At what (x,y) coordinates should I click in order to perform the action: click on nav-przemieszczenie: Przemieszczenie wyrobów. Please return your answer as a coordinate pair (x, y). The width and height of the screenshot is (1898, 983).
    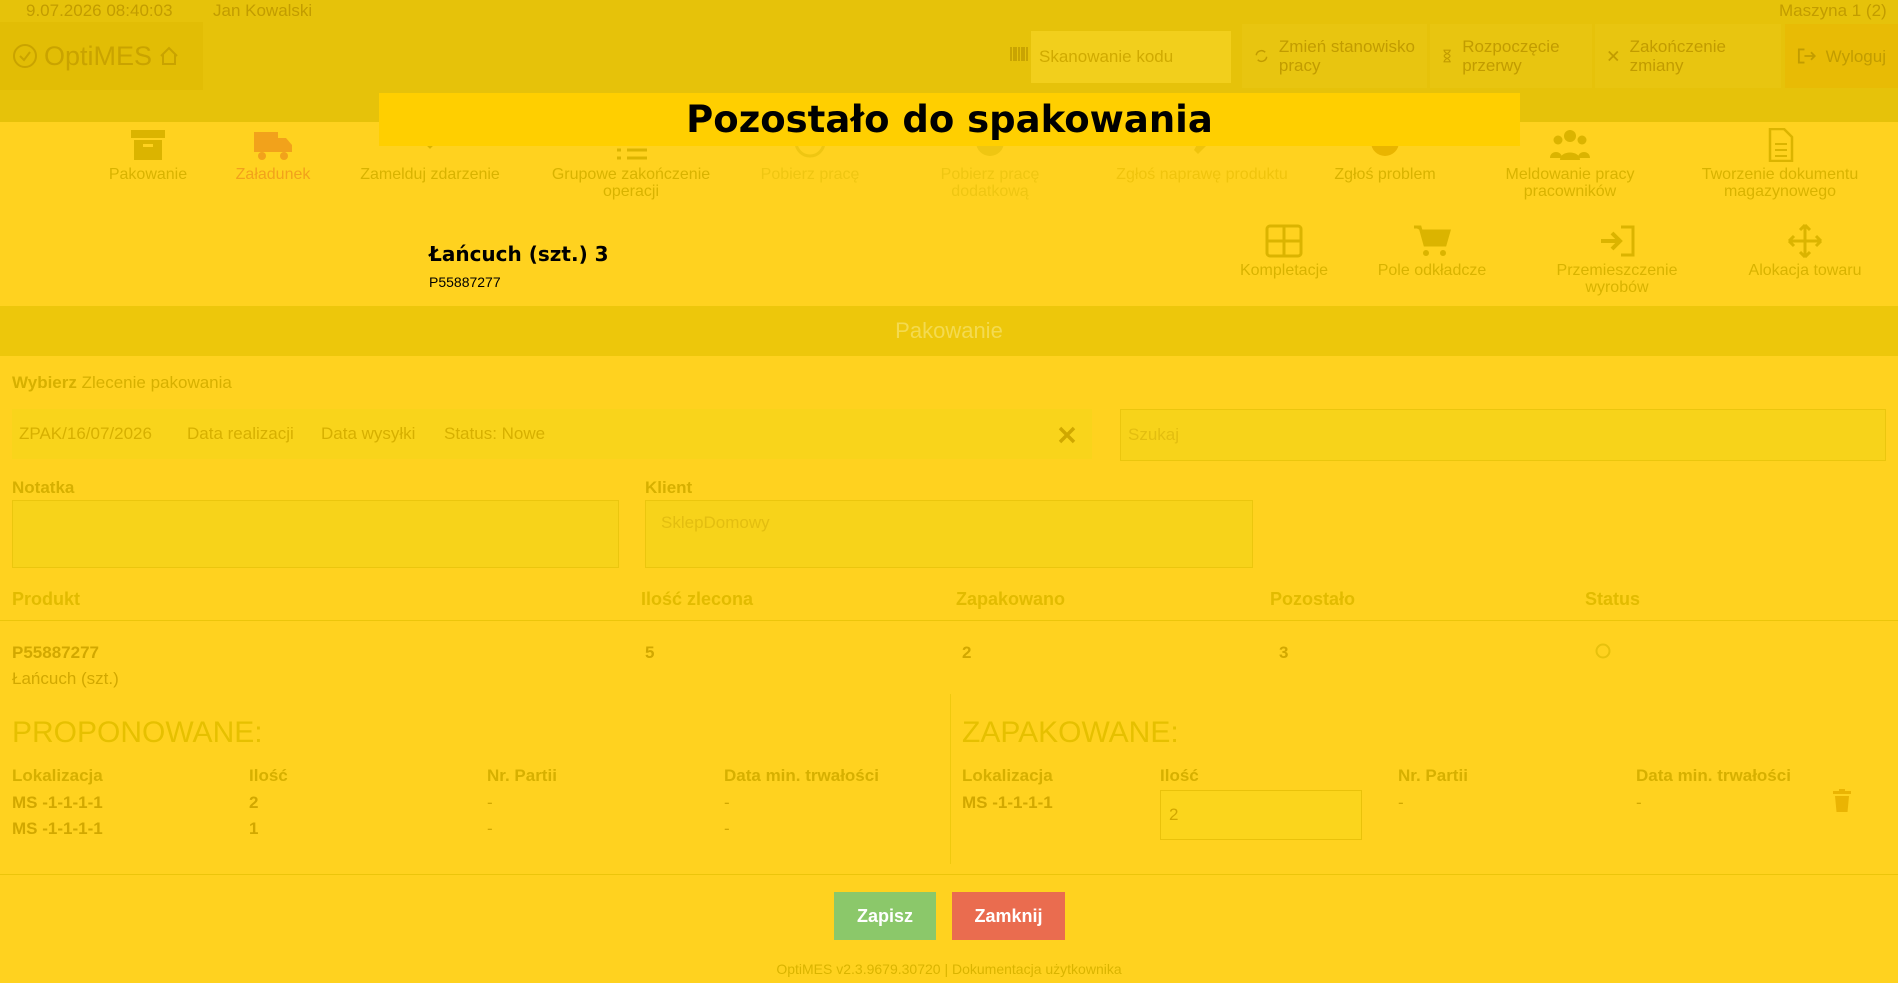
    Looking at the image, I should click on (1617, 260).